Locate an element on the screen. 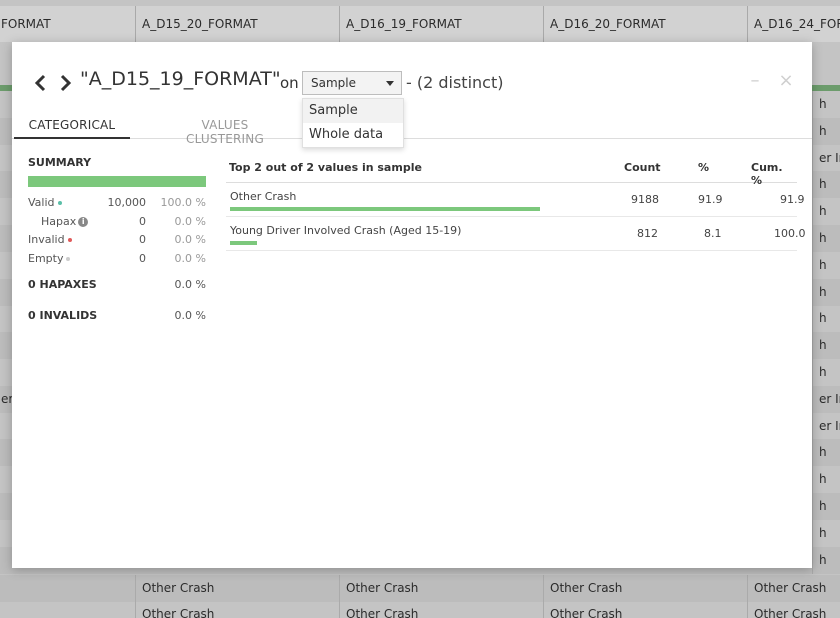 This screenshot has width=840, height=618. grid-column-header: FORMAT is located at coordinates (67, 24).